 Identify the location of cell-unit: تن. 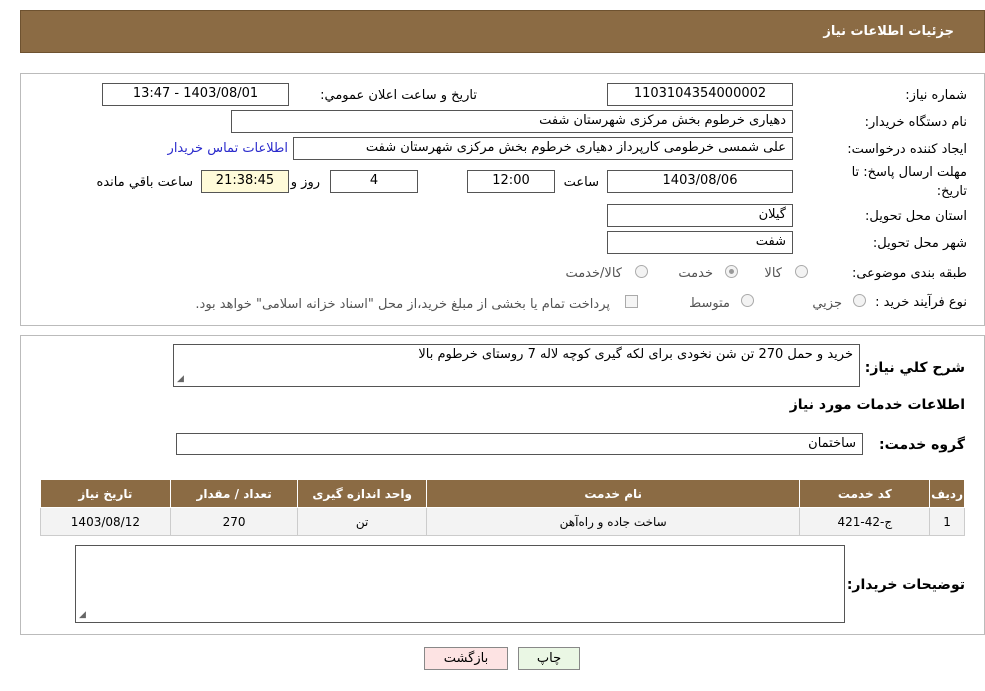
(362, 521).